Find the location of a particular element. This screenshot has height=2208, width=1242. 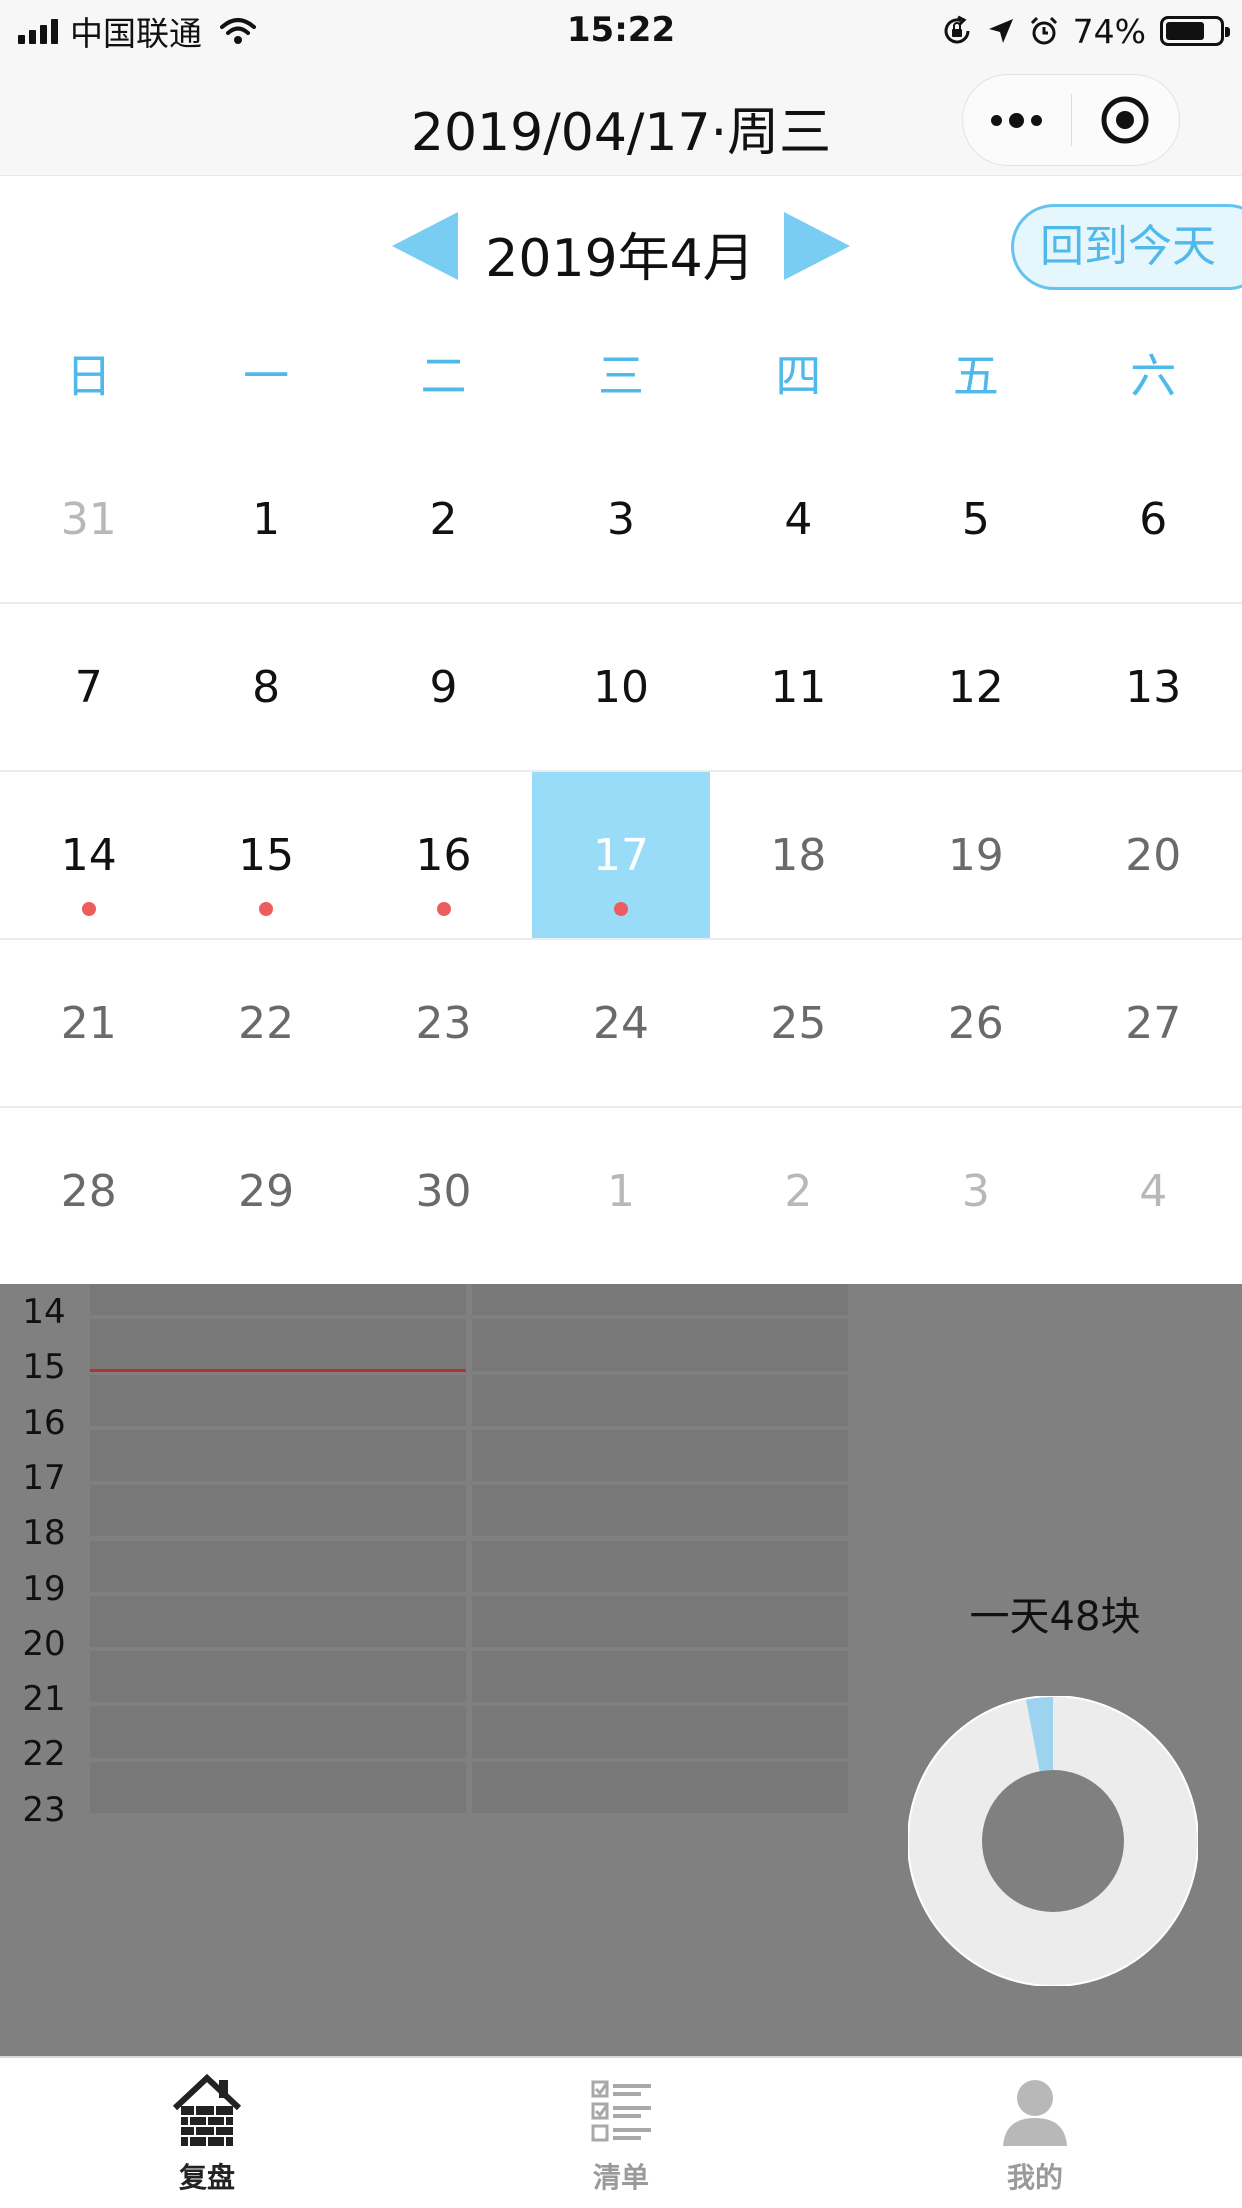

weekday-sun: 日 is located at coordinates (88, 376).